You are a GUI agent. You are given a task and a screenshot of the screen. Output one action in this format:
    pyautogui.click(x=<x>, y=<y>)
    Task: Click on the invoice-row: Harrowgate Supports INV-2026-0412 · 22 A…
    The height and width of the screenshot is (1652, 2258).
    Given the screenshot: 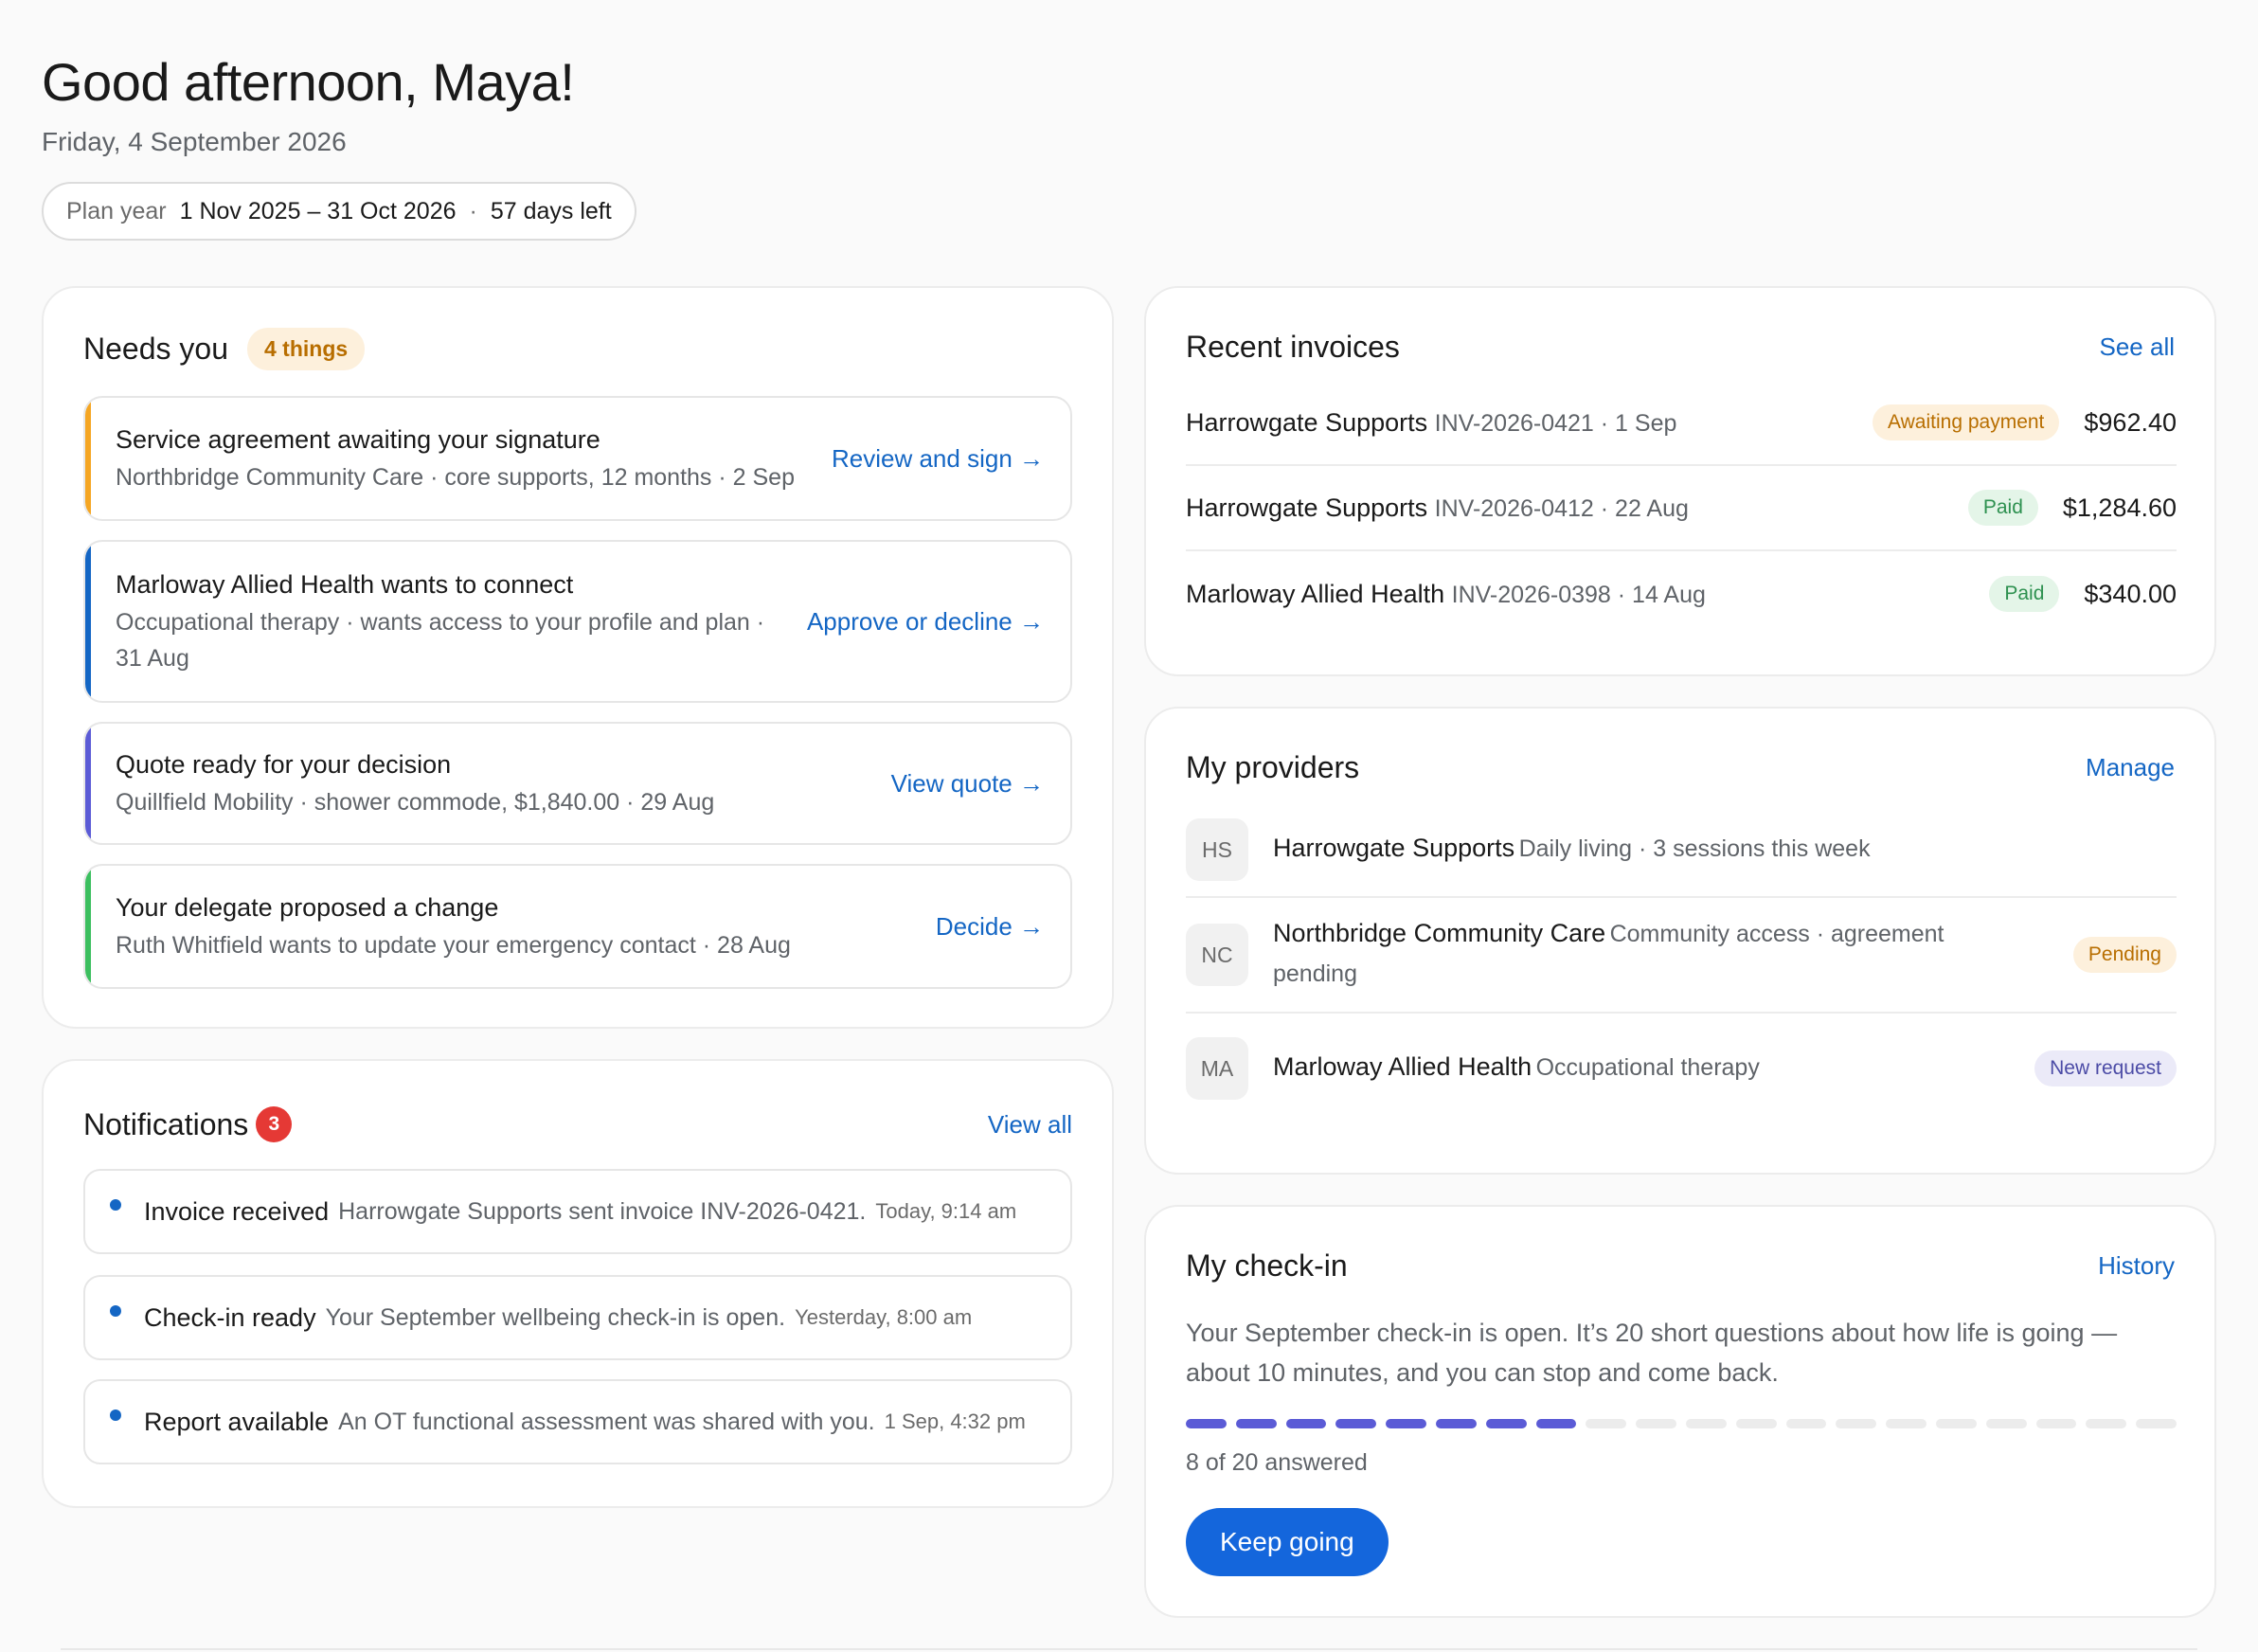 What is the action you would take?
    pyautogui.click(x=1681, y=508)
    